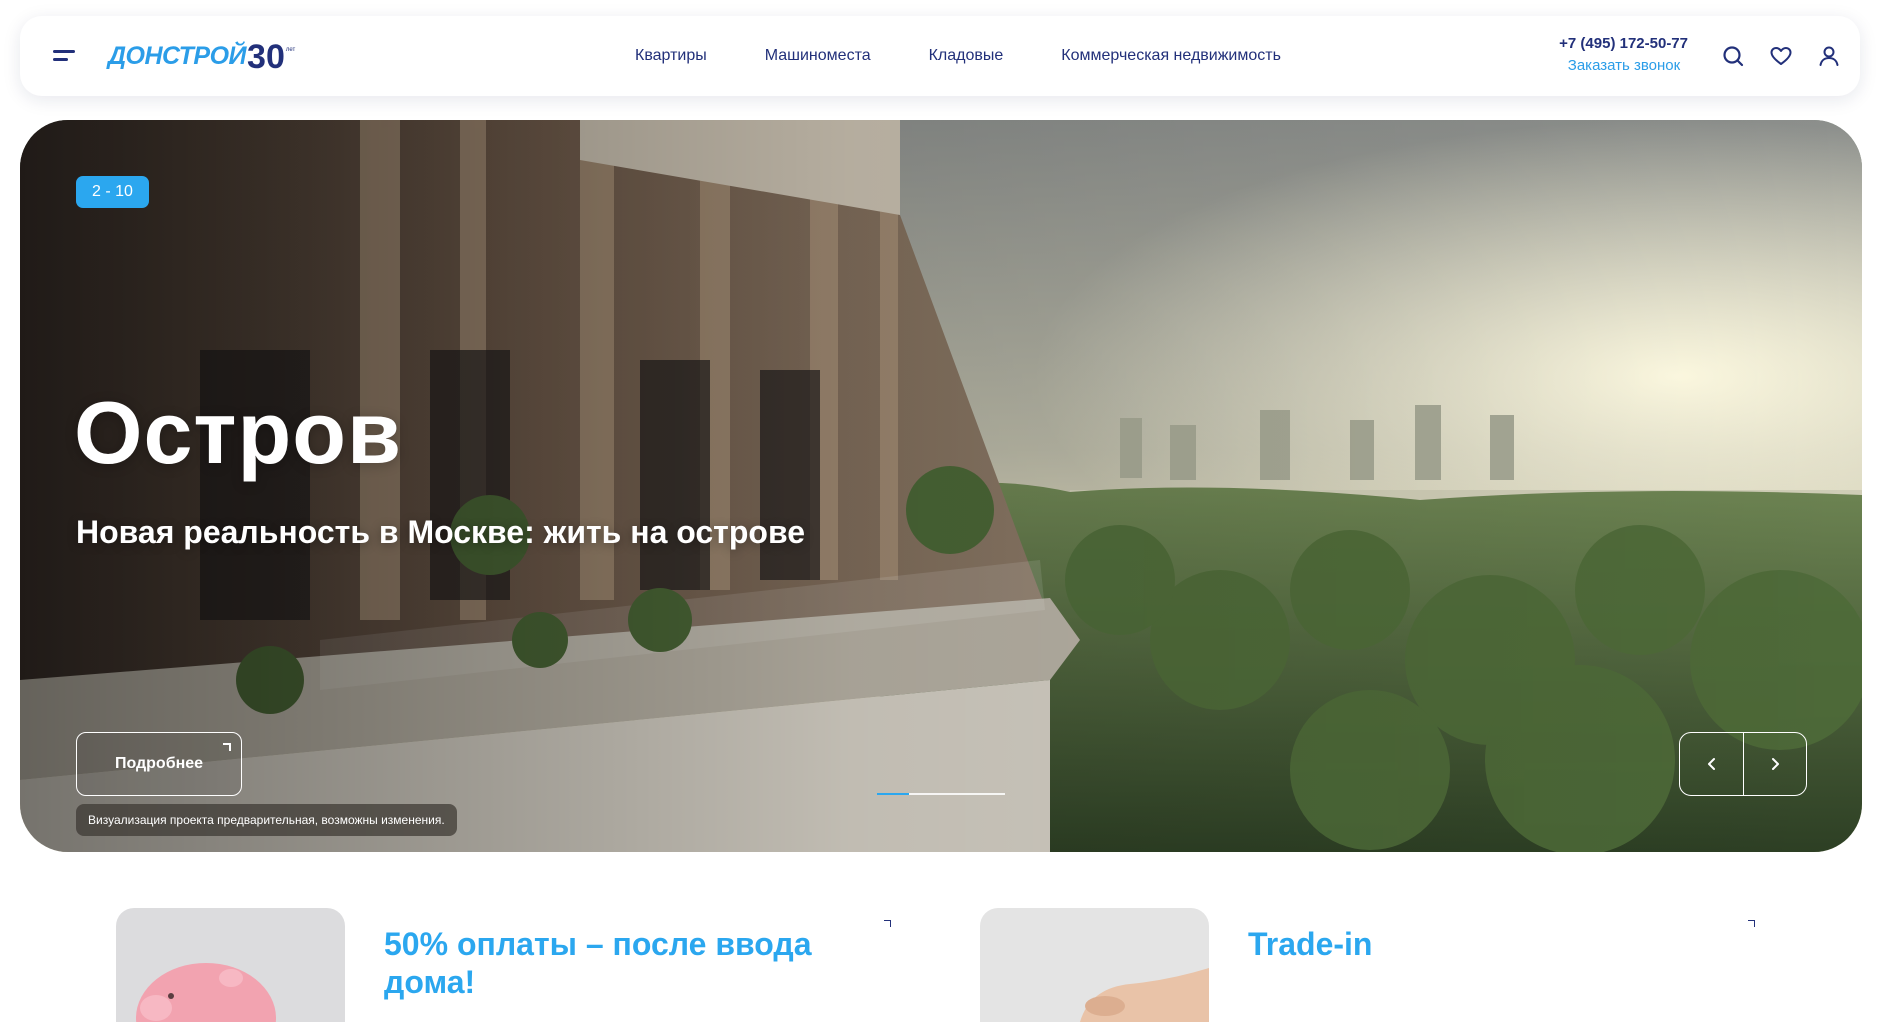 The height and width of the screenshot is (1022, 1880). What do you see at coordinates (112, 192) in the screenshot?
I see `hero-badge: 2 - 10` at bounding box center [112, 192].